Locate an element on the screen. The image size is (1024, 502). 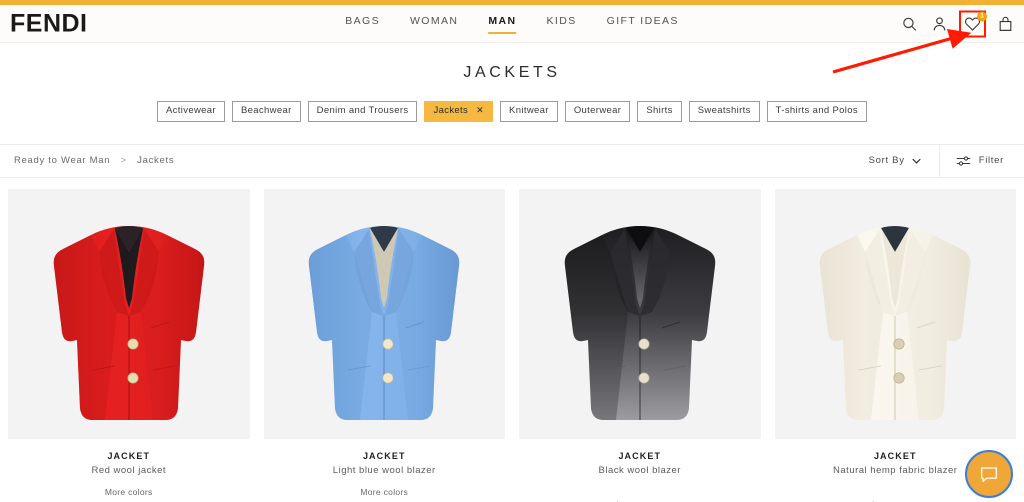
breadcrumb: Ready to Wear Man > Jackets is located at coordinates (87, 160).